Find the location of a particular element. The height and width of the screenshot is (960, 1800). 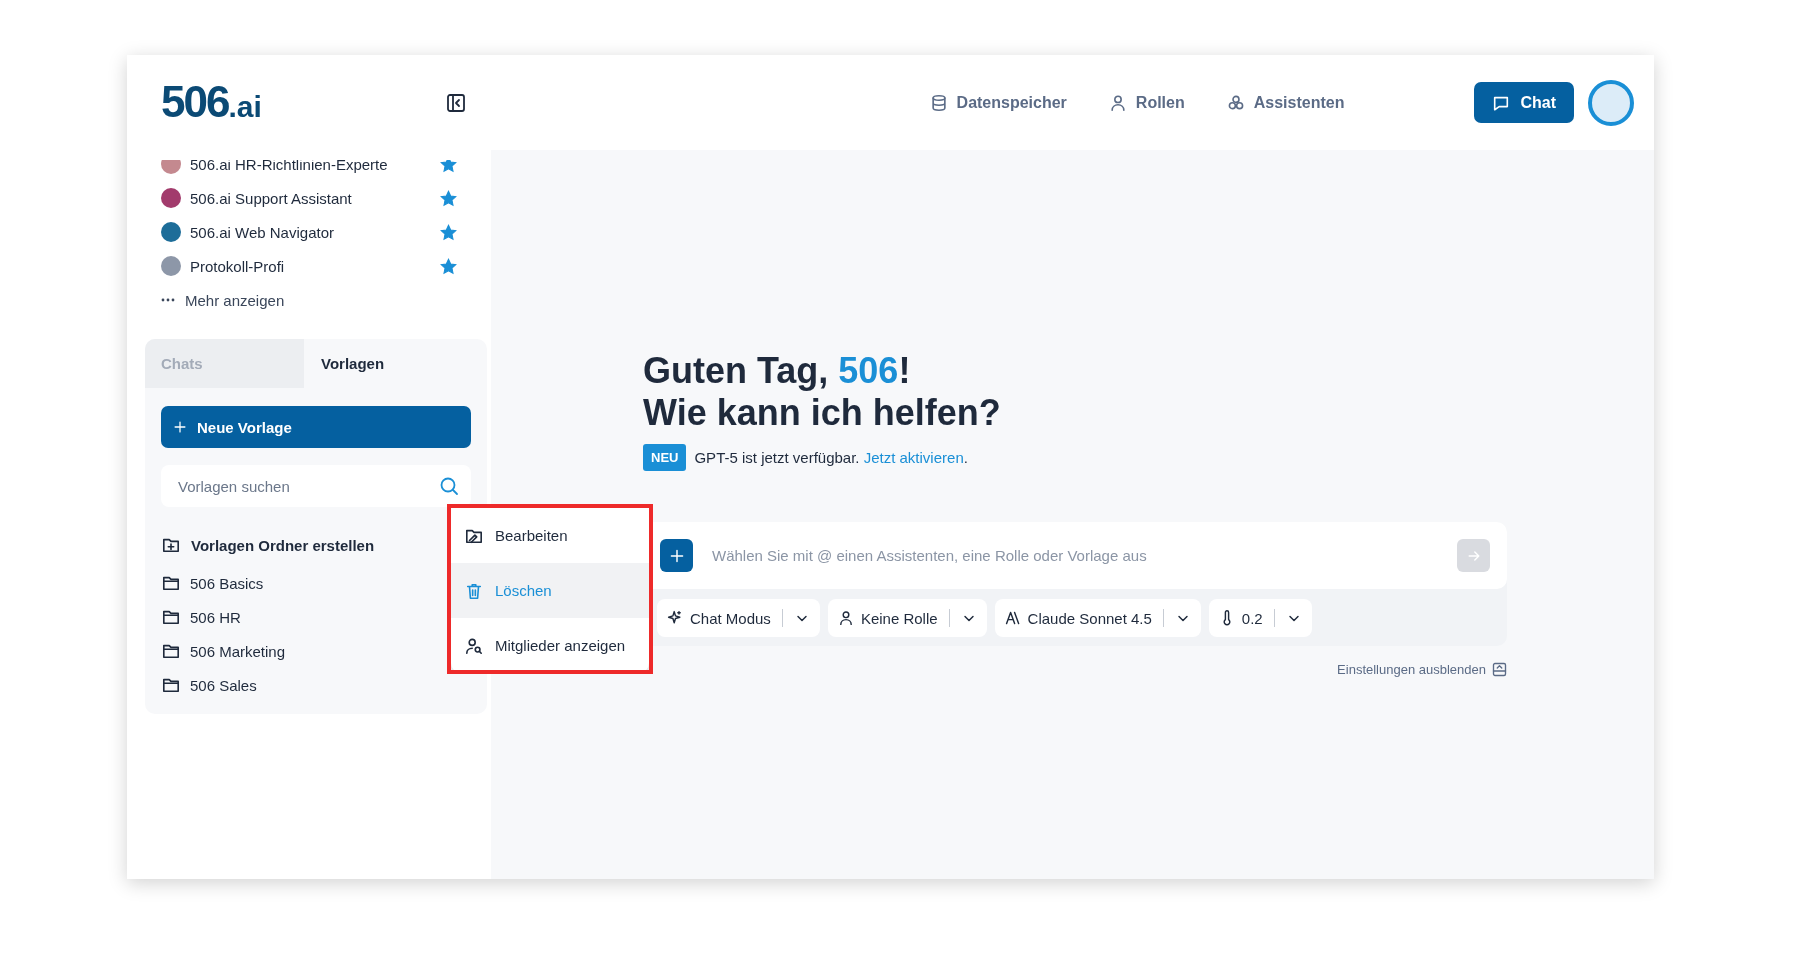

database-icon is located at coordinates (938, 102).